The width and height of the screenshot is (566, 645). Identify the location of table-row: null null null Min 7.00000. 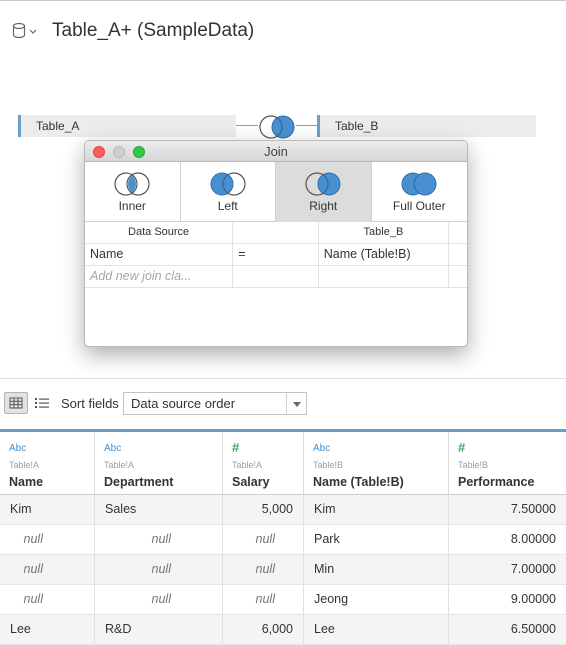
(283, 570).